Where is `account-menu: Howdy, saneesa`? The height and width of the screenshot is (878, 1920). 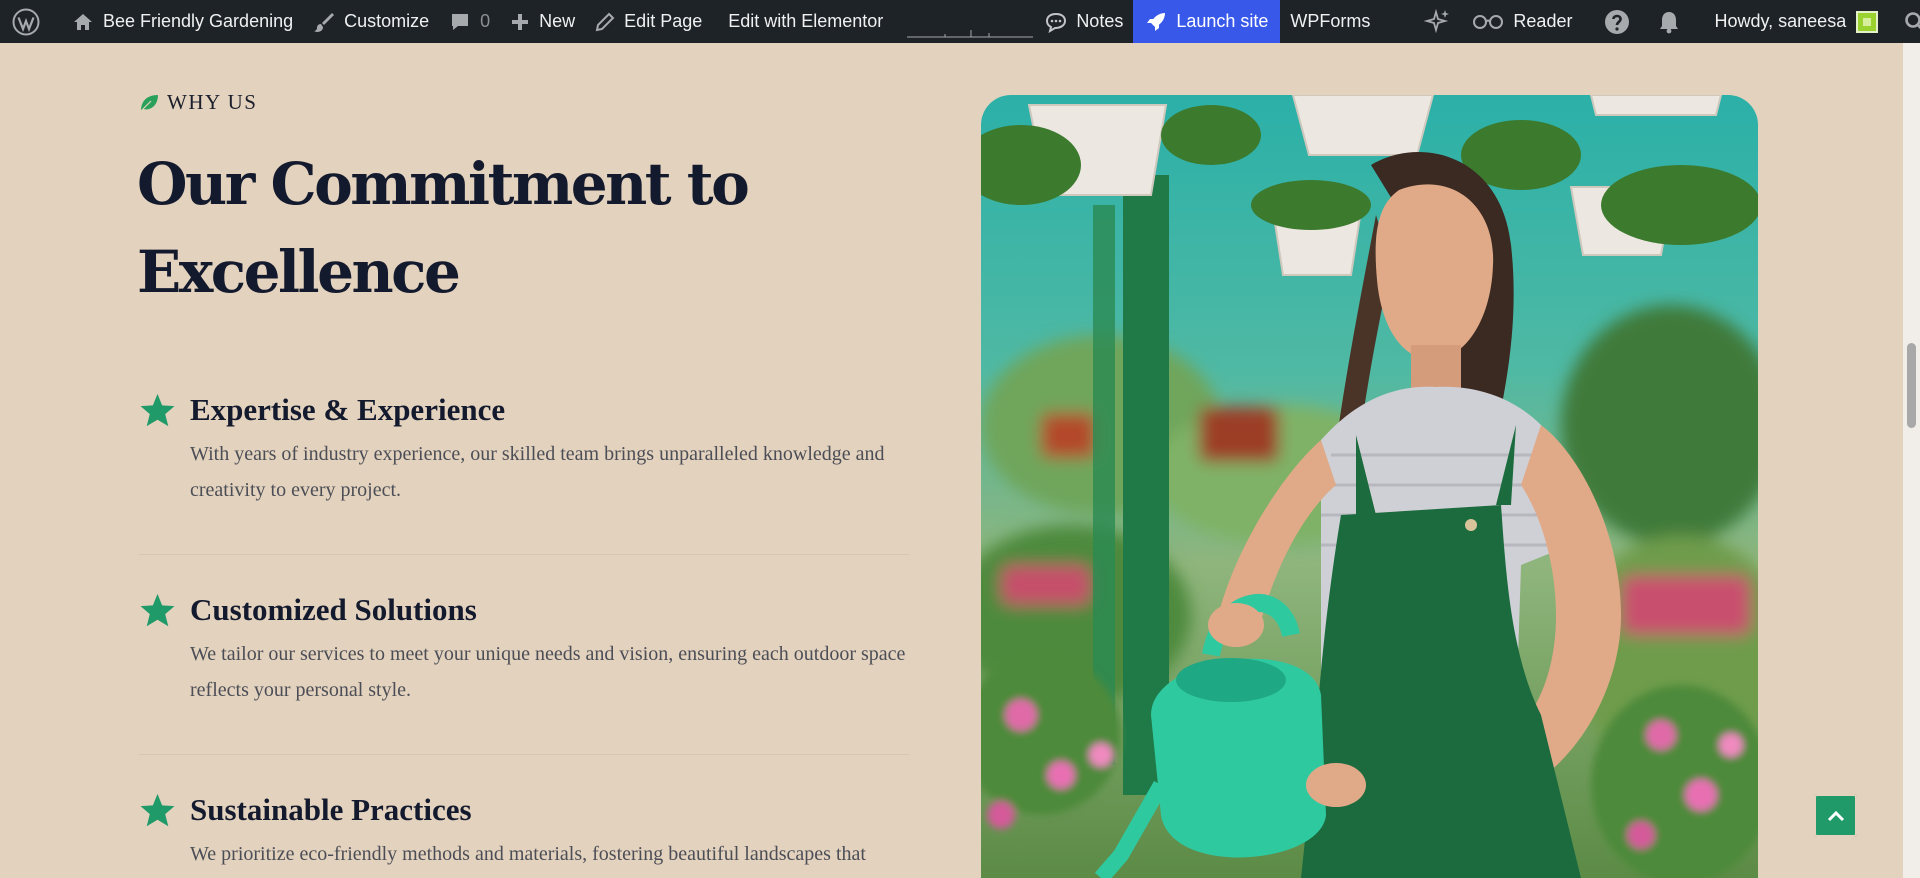
account-menu: Howdy, saneesa is located at coordinates (1796, 21).